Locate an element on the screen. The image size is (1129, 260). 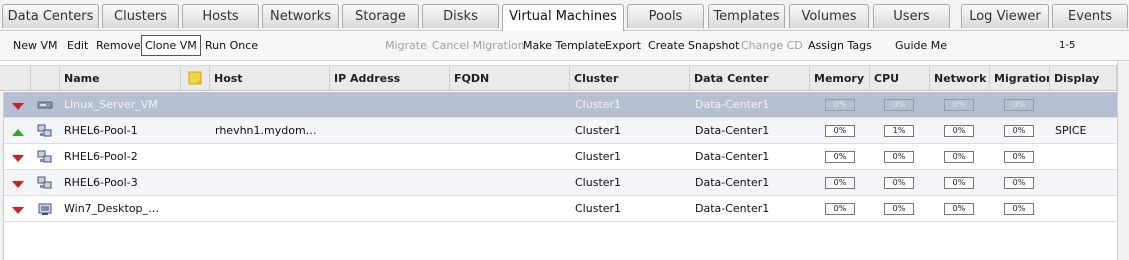
status-up-icon is located at coordinates (18, 132).